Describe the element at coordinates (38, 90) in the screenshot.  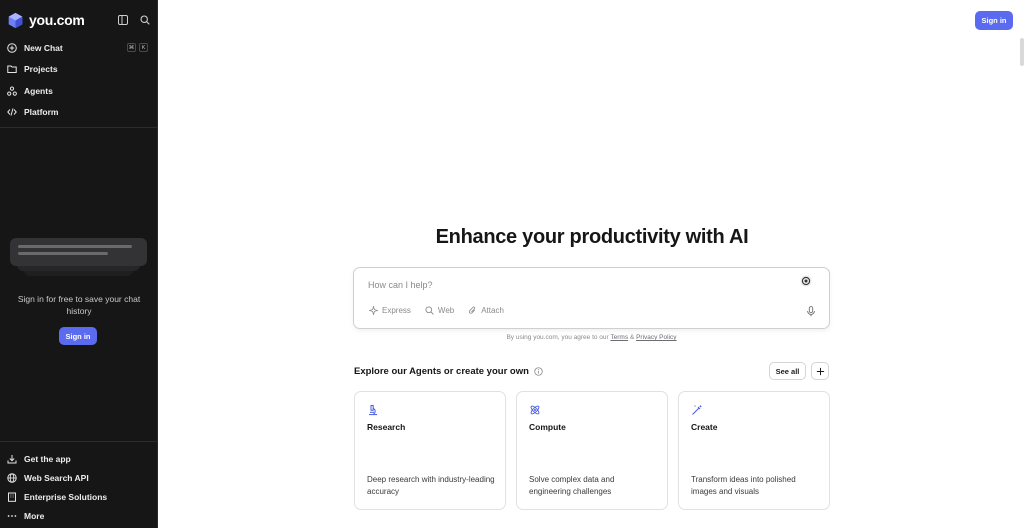
I see `sidebar-item-label: Agents` at that location.